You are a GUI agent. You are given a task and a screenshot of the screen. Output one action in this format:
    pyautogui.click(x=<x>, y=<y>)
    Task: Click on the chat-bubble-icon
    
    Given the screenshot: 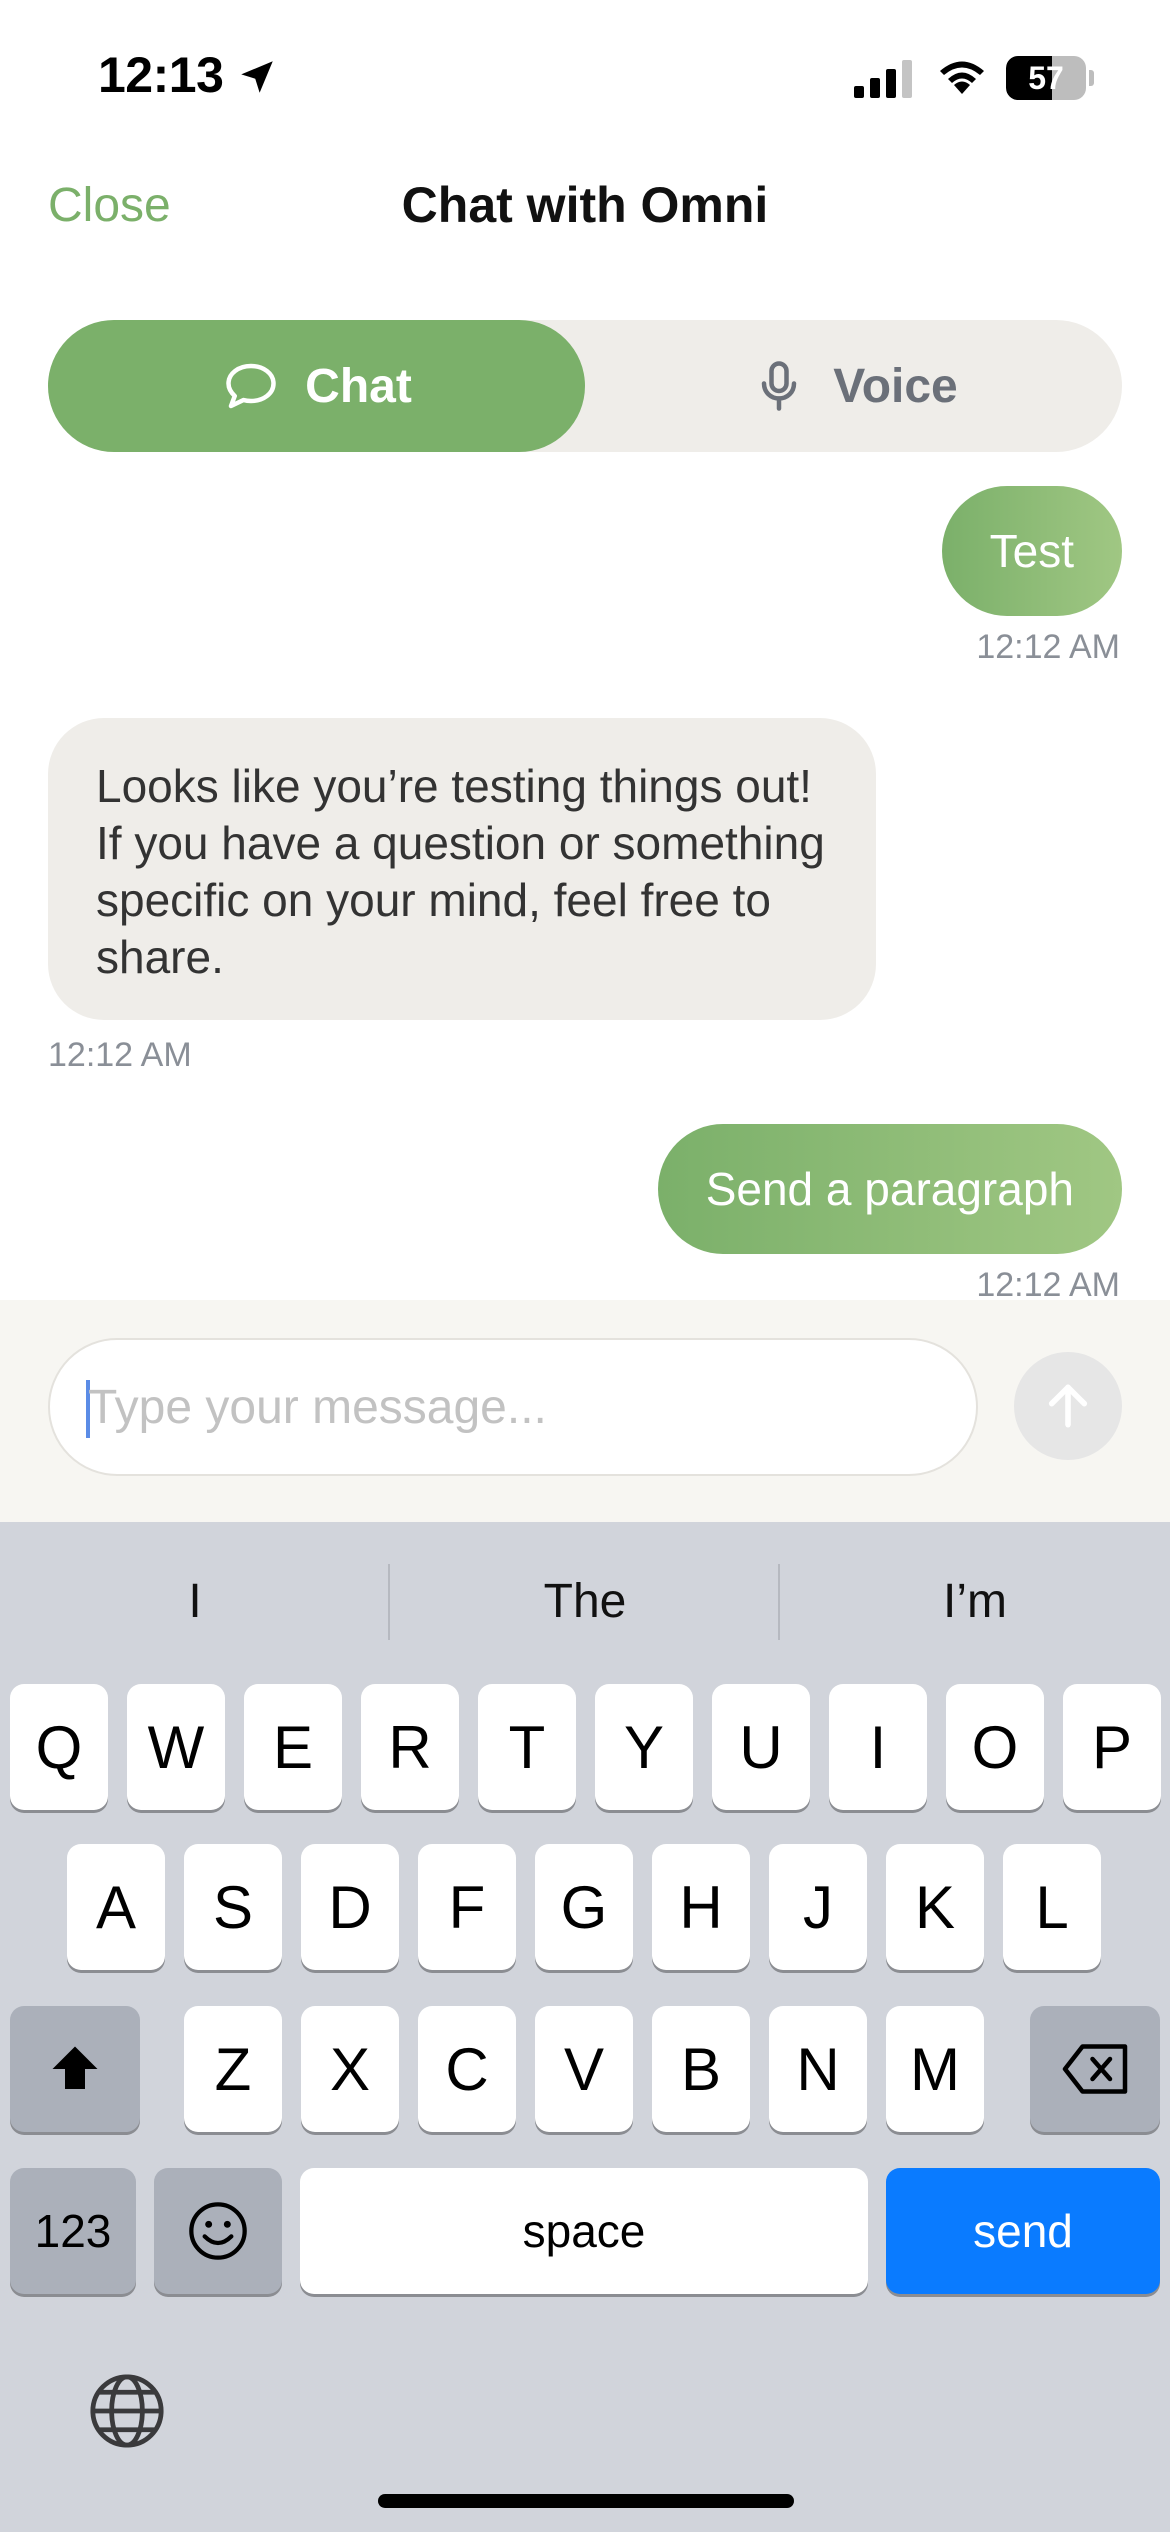 What is the action you would take?
    pyautogui.click(x=251, y=386)
    